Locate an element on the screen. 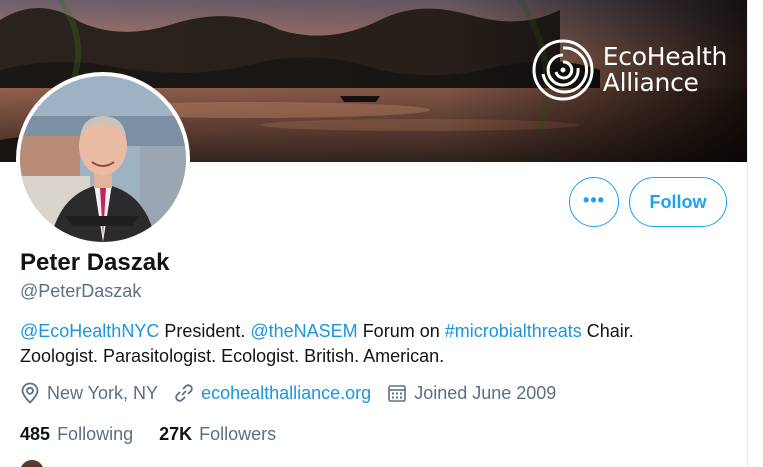  followers-count: 27K is located at coordinates (176, 434).